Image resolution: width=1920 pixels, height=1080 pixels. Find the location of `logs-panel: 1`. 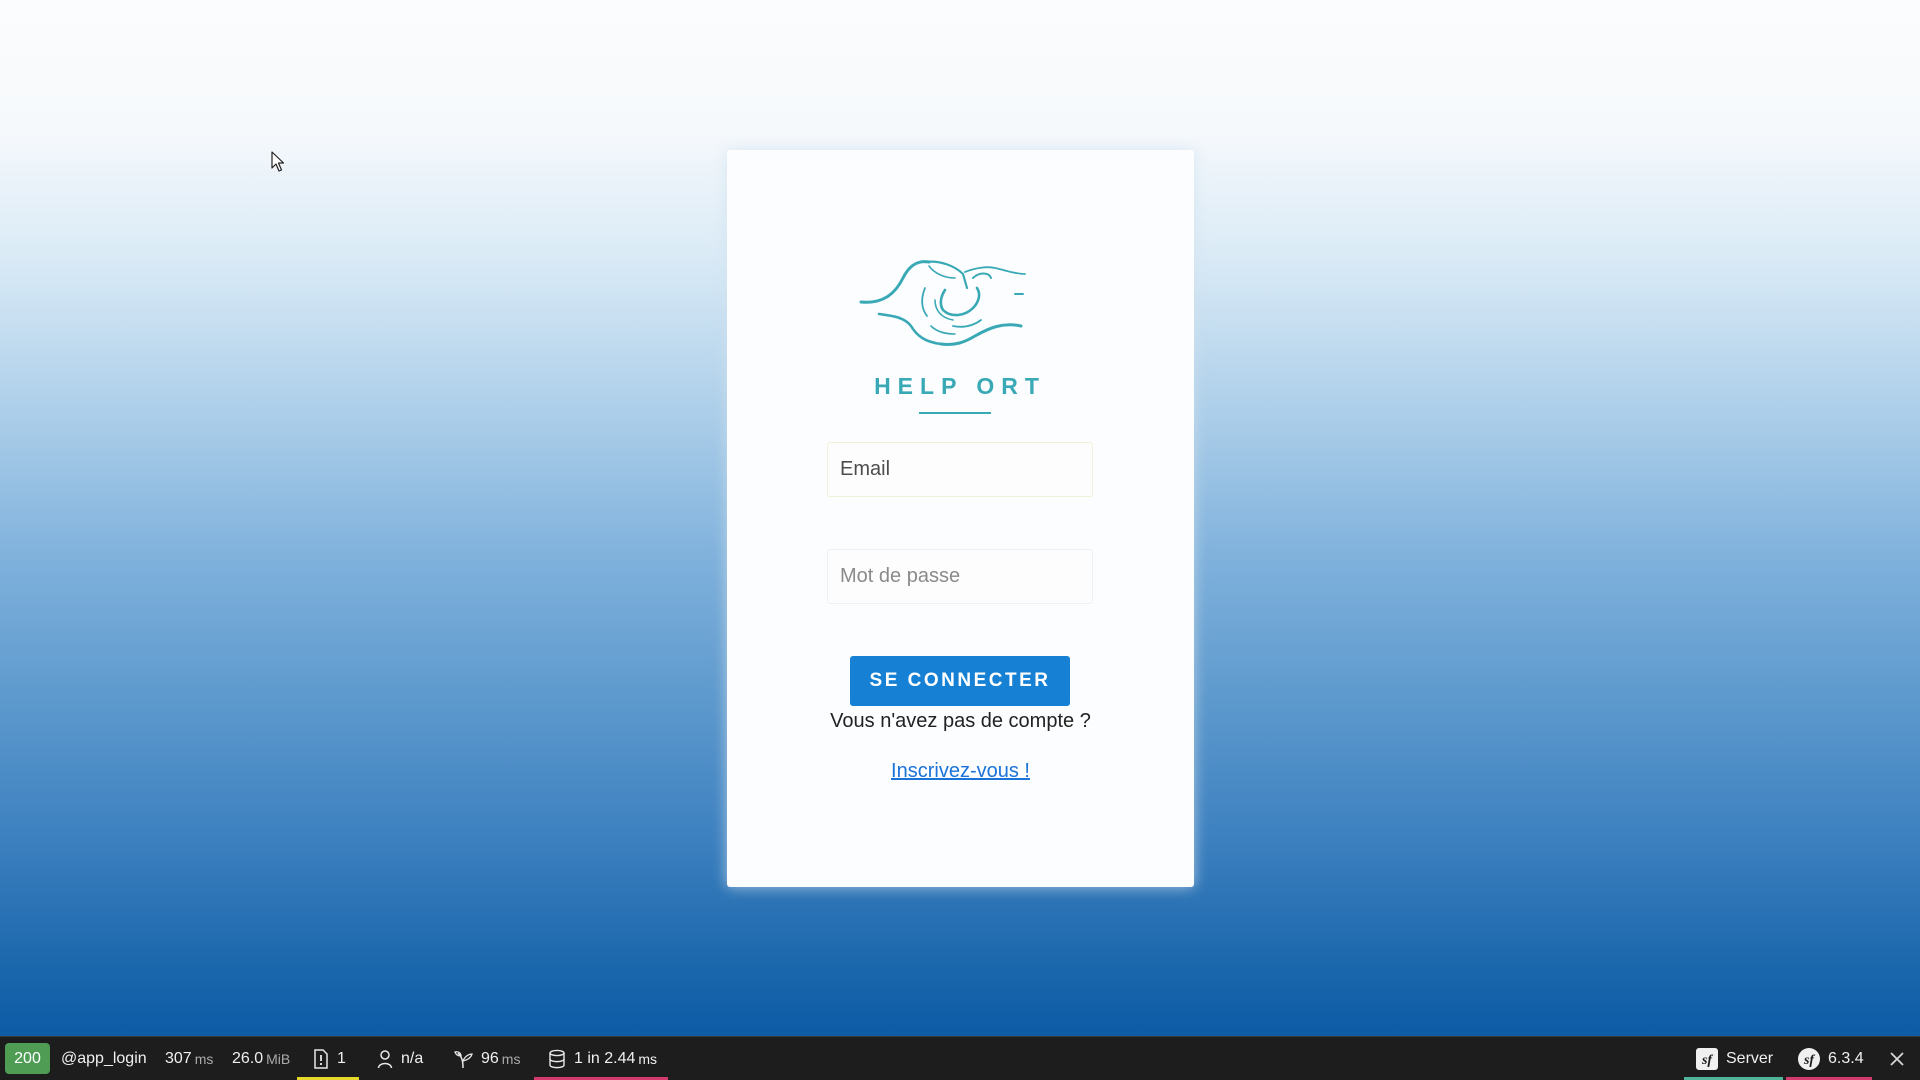

logs-panel: 1 is located at coordinates (328, 1058).